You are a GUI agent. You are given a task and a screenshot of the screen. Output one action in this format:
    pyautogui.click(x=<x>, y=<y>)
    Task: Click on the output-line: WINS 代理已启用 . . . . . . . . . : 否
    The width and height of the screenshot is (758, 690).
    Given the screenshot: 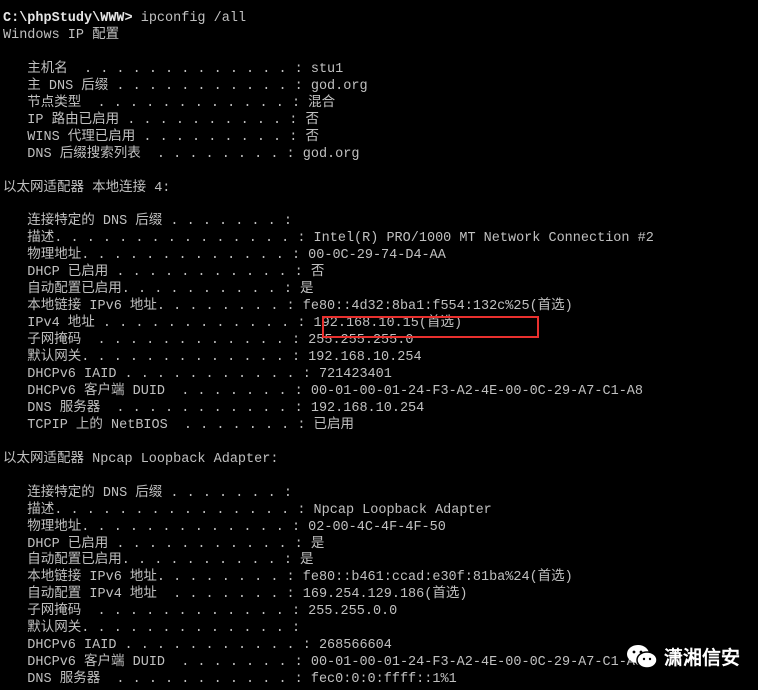 What is the action you would take?
    pyautogui.click(x=161, y=137)
    